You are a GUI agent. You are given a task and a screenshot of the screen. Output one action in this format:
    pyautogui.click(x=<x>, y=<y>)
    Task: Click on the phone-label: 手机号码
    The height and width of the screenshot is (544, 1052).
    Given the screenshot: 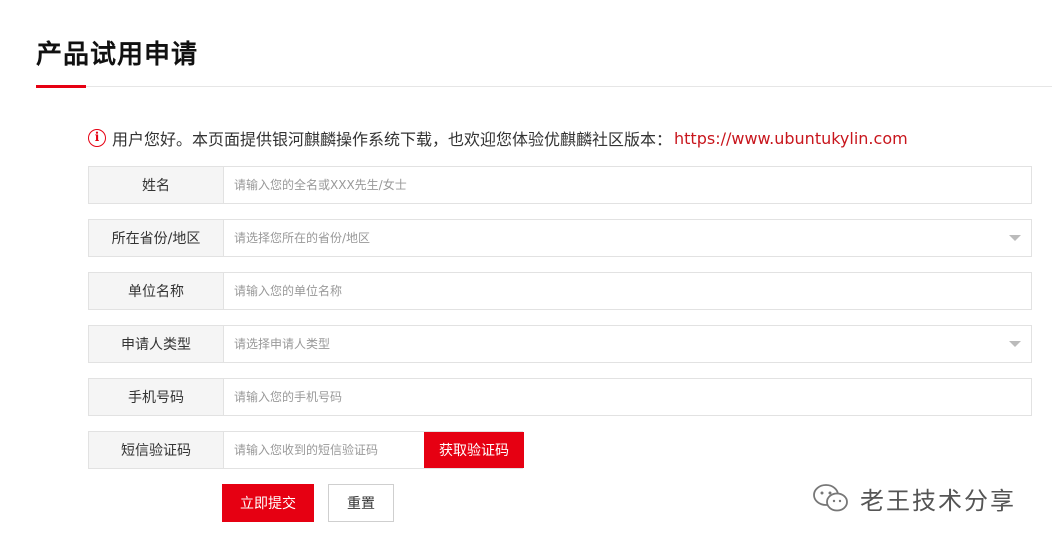 What is the action you would take?
    pyautogui.click(x=156, y=397)
    